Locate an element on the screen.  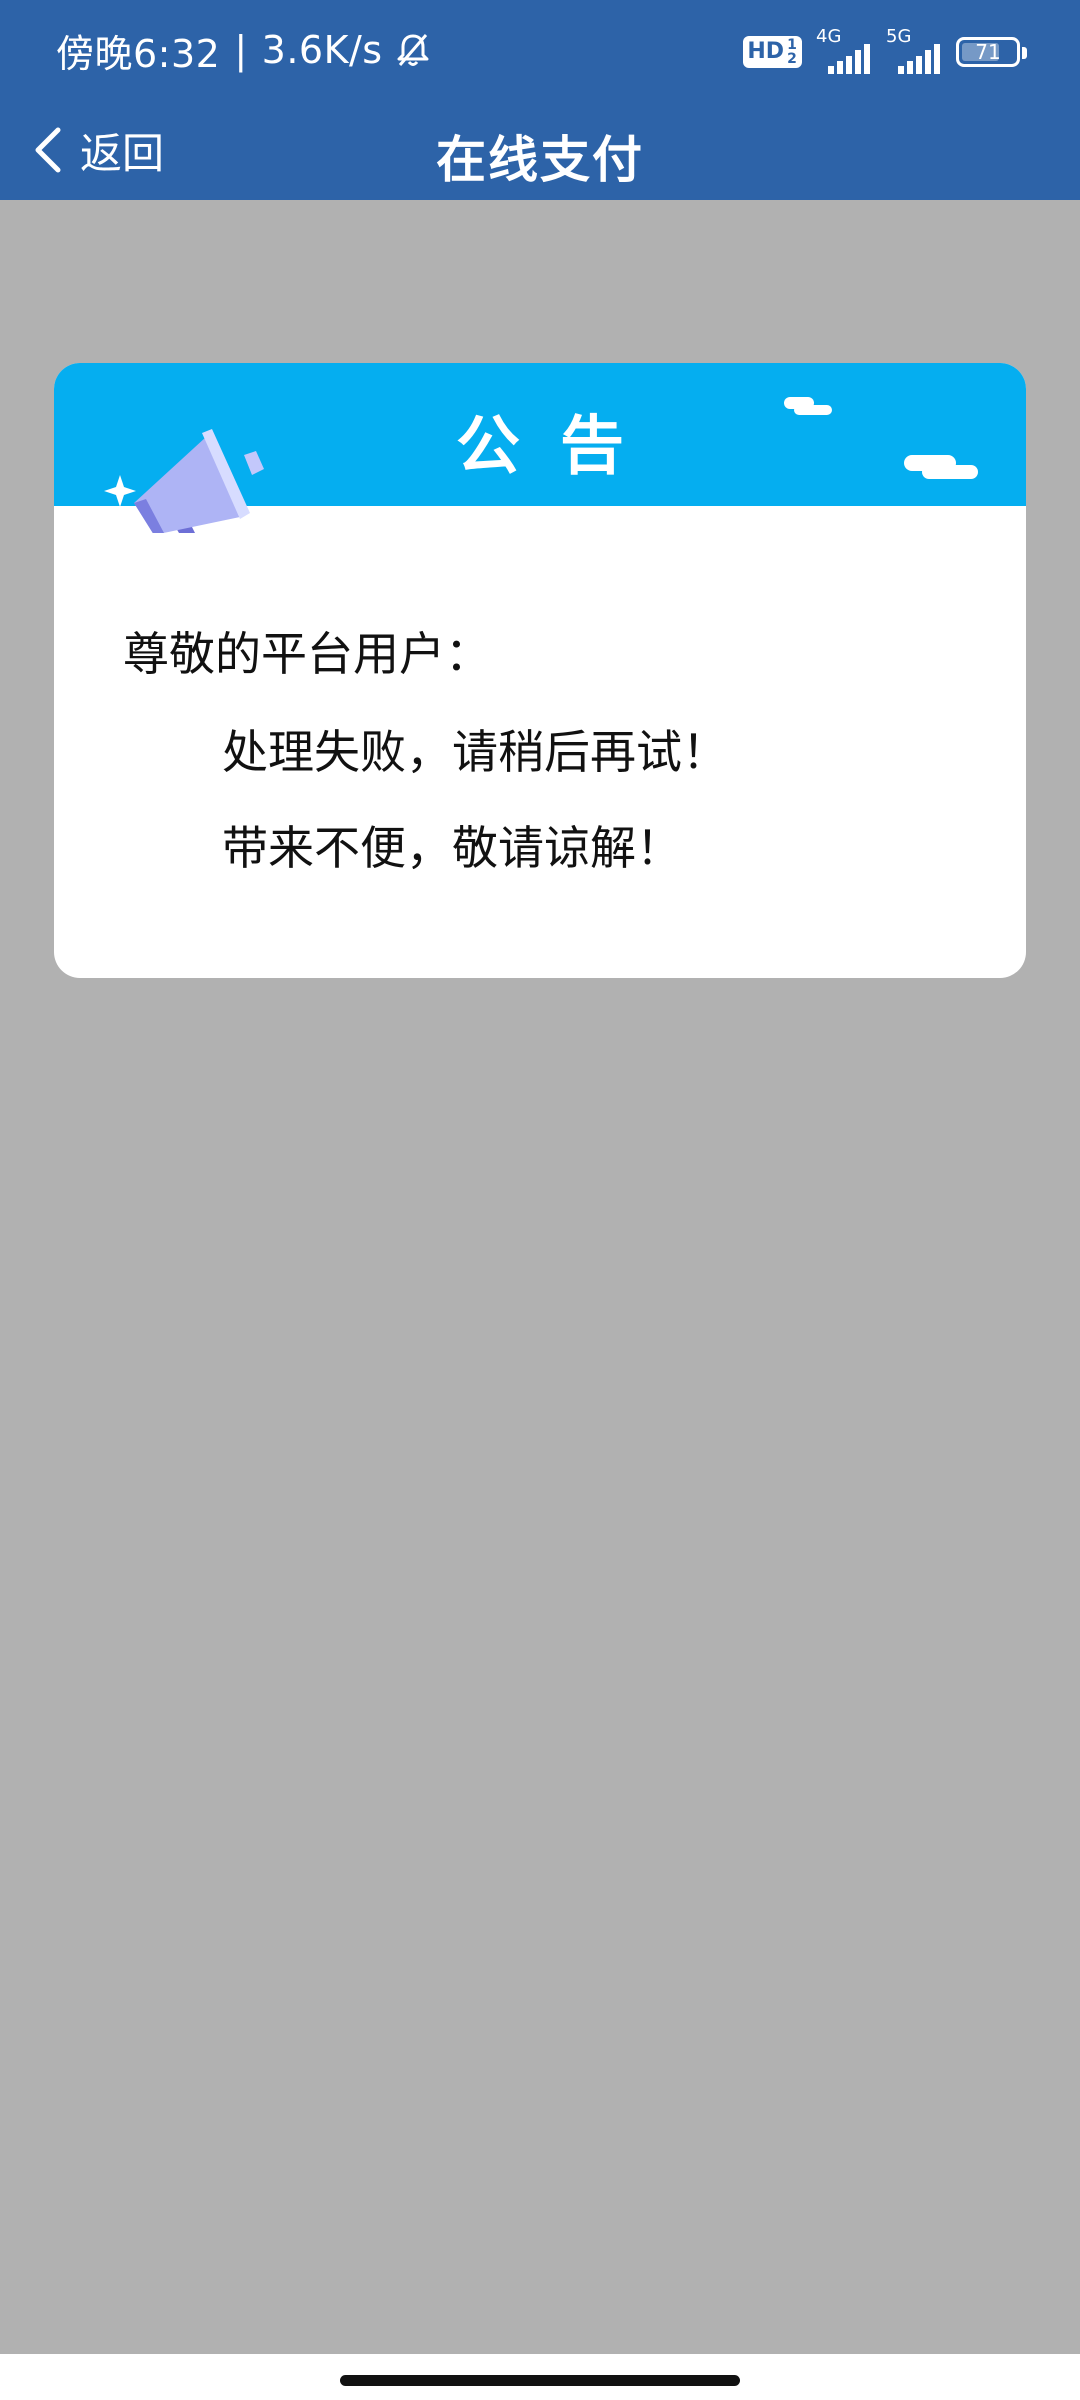
battery-tip is located at coordinates (1024, 53).